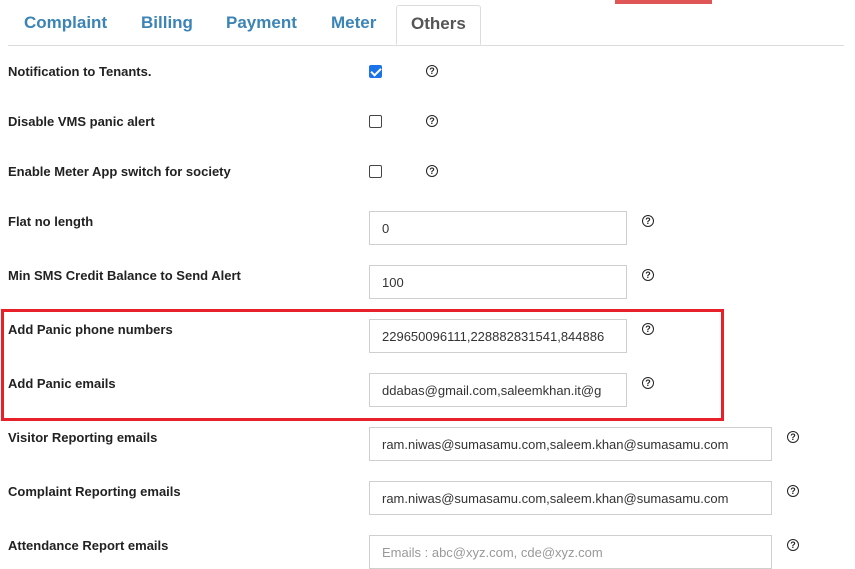  I want to click on flat-no-length-label: Flat no length, so click(51, 221).